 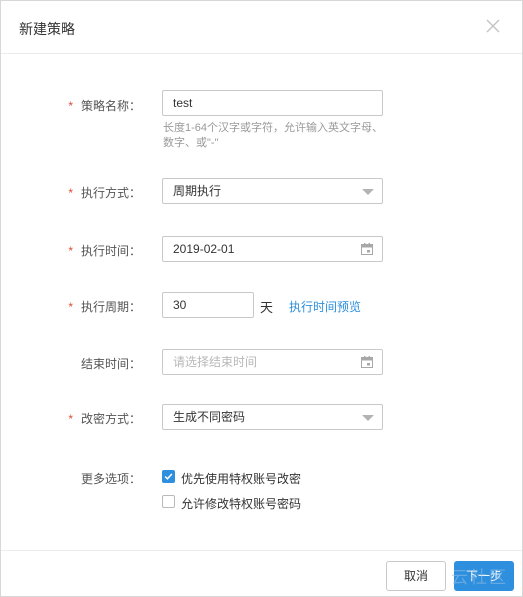 I want to click on end-time-label: 结束时间：, so click(x=110, y=364).